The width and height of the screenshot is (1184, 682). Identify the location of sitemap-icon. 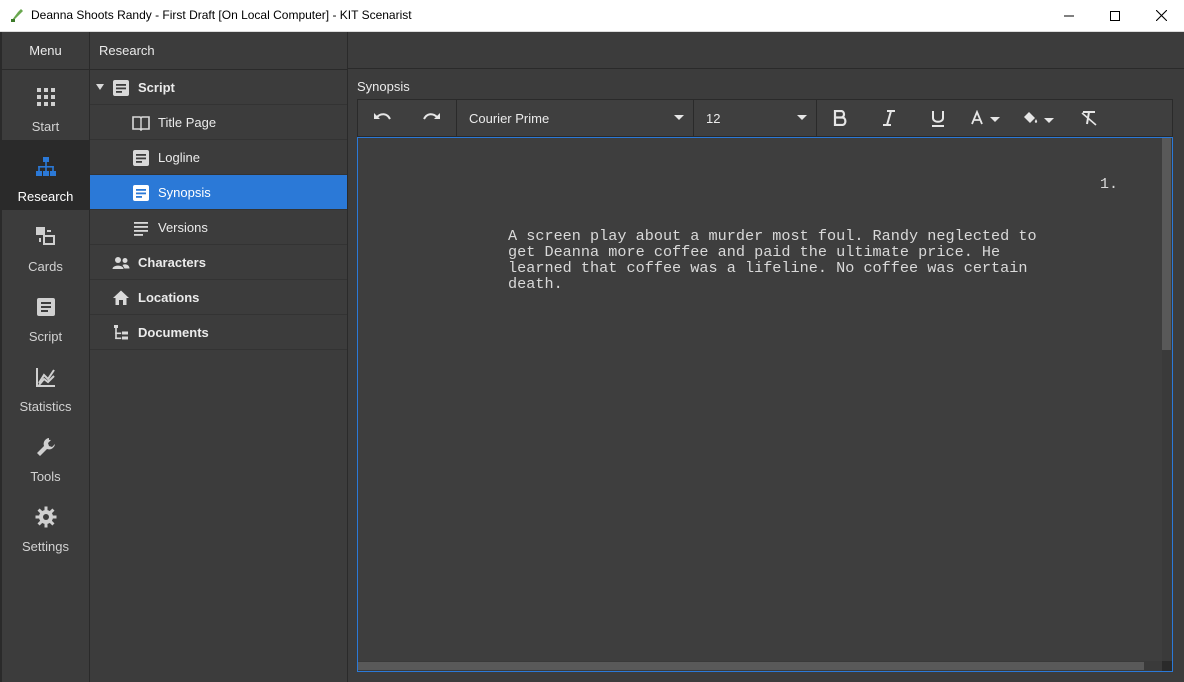
(45, 166).